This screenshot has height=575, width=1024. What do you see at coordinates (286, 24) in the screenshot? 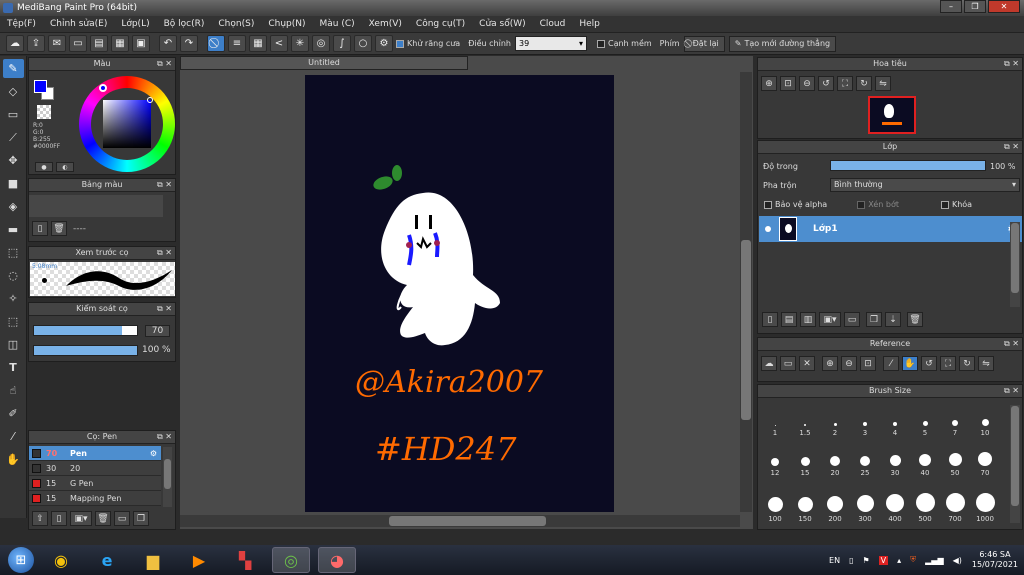
I see `menu-snap: Chụp(N)` at bounding box center [286, 24].